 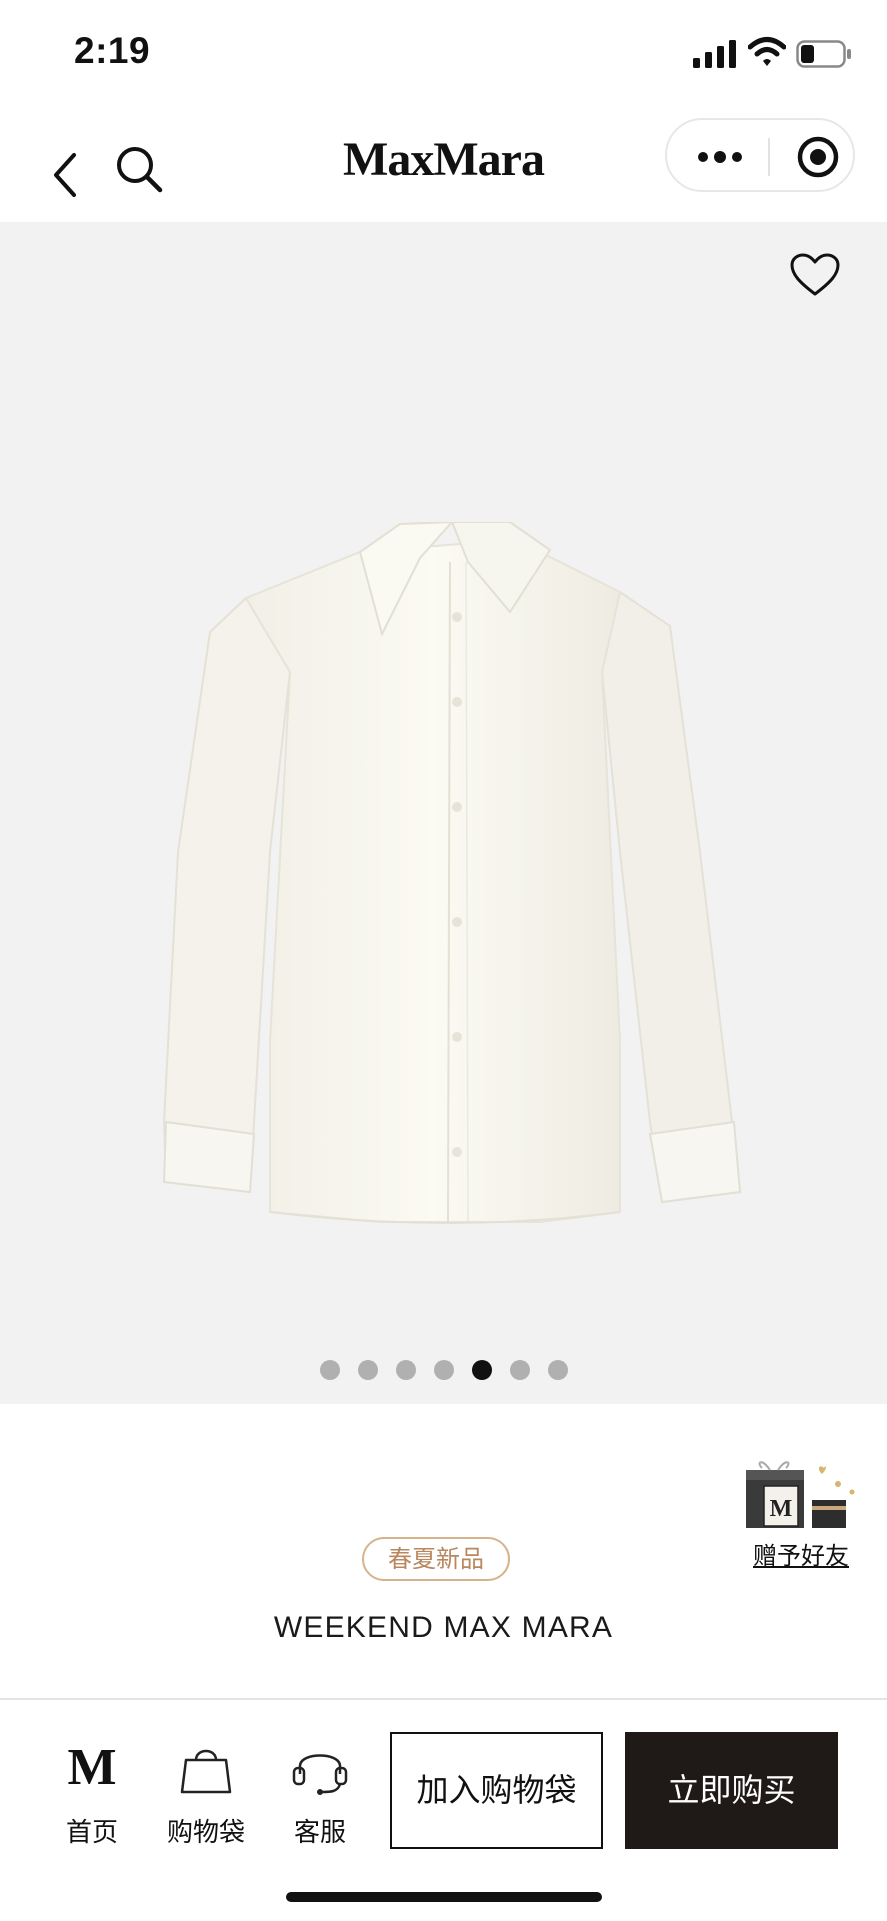 What do you see at coordinates (319, 1833) in the screenshot?
I see `tab-label: 客服` at bounding box center [319, 1833].